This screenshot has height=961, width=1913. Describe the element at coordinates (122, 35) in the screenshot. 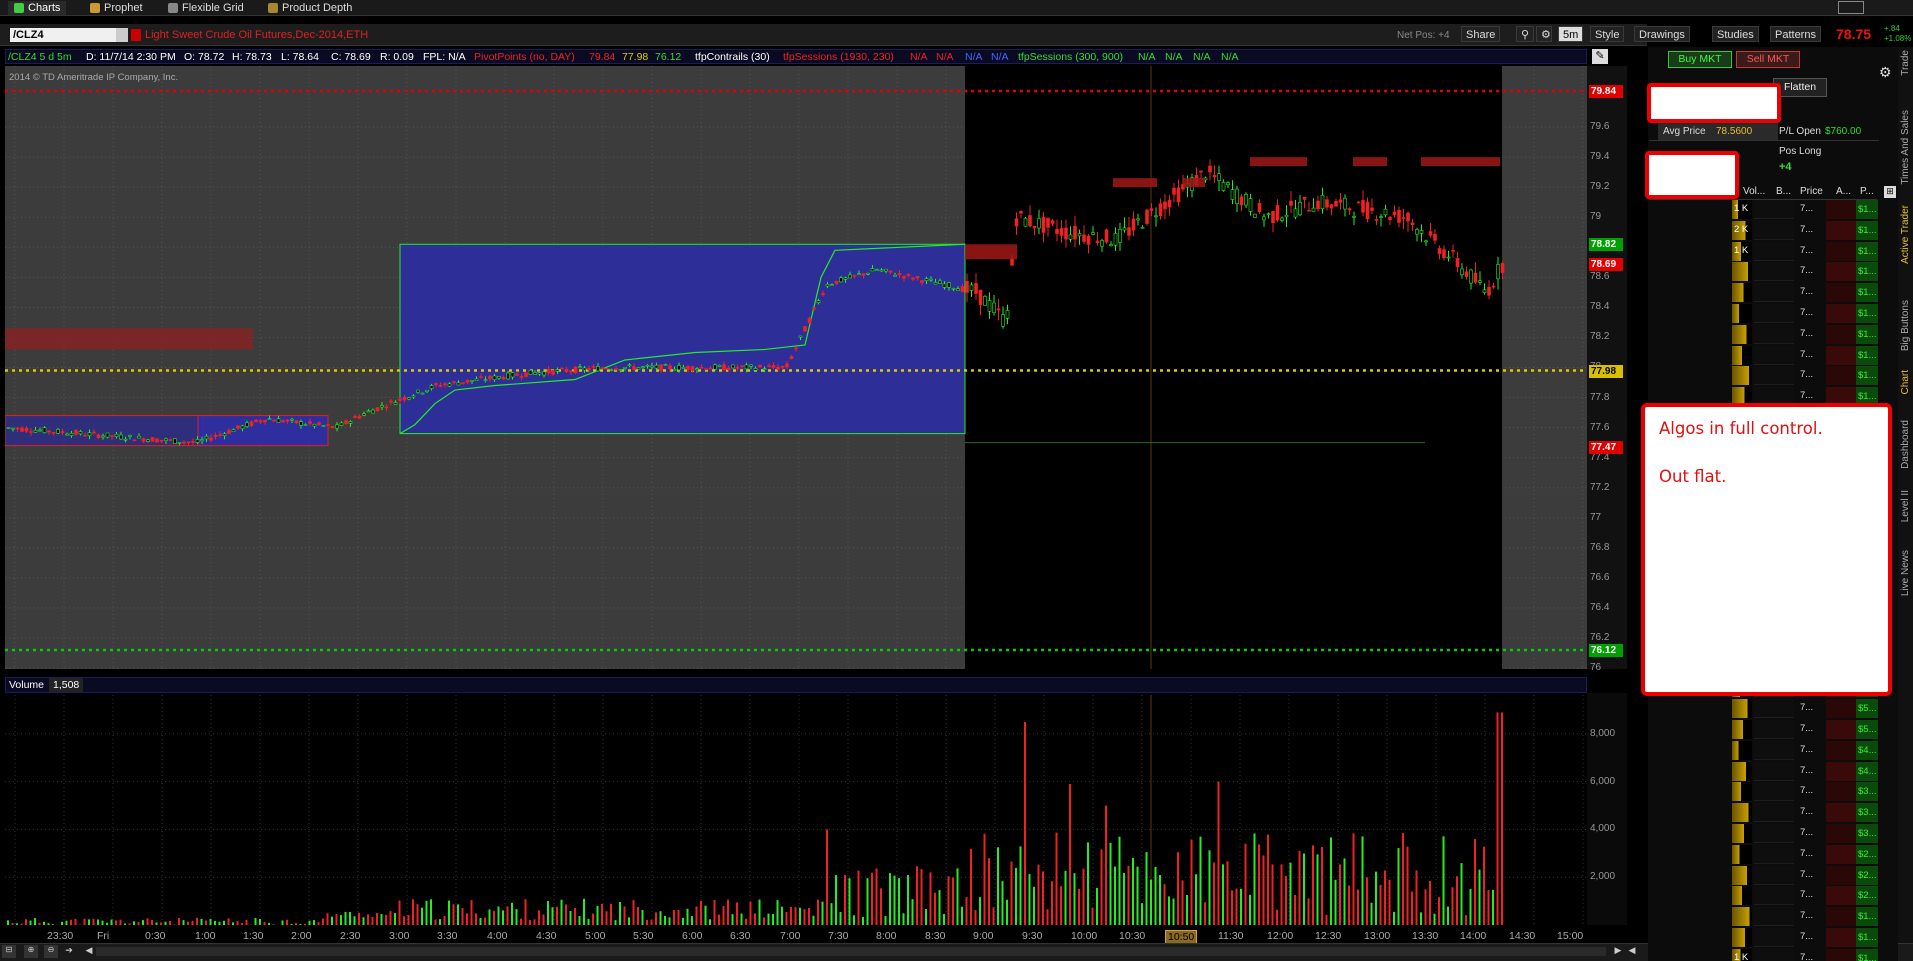

I see `symbol-dropdown-icon` at that location.